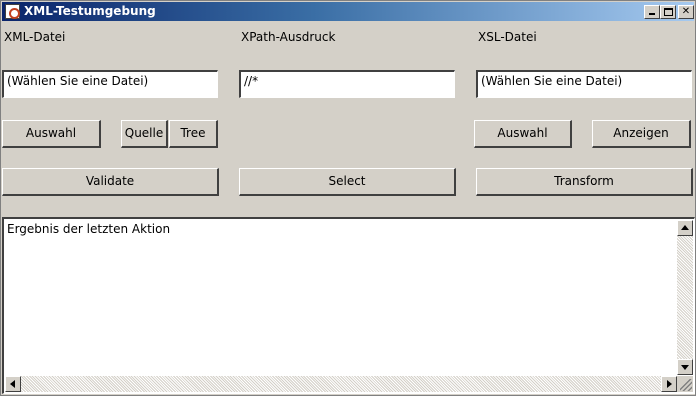 This screenshot has width=696, height=396. What do you see at coordinates (144, 134) in the screenshot?
I see `xml-source-button: Quelle` at bounding box center [144, 134].